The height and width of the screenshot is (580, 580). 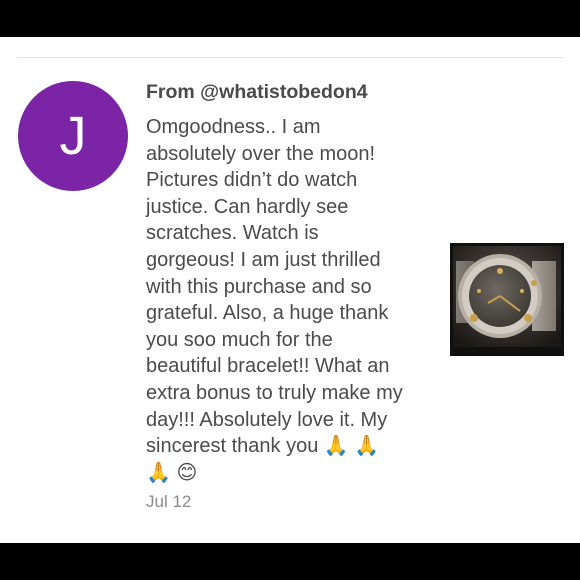 What do you see at coordinates (233, 127) in the screenshot?
I see `message-line: Omgoodness.. I am` at bounding box center [233, 127].